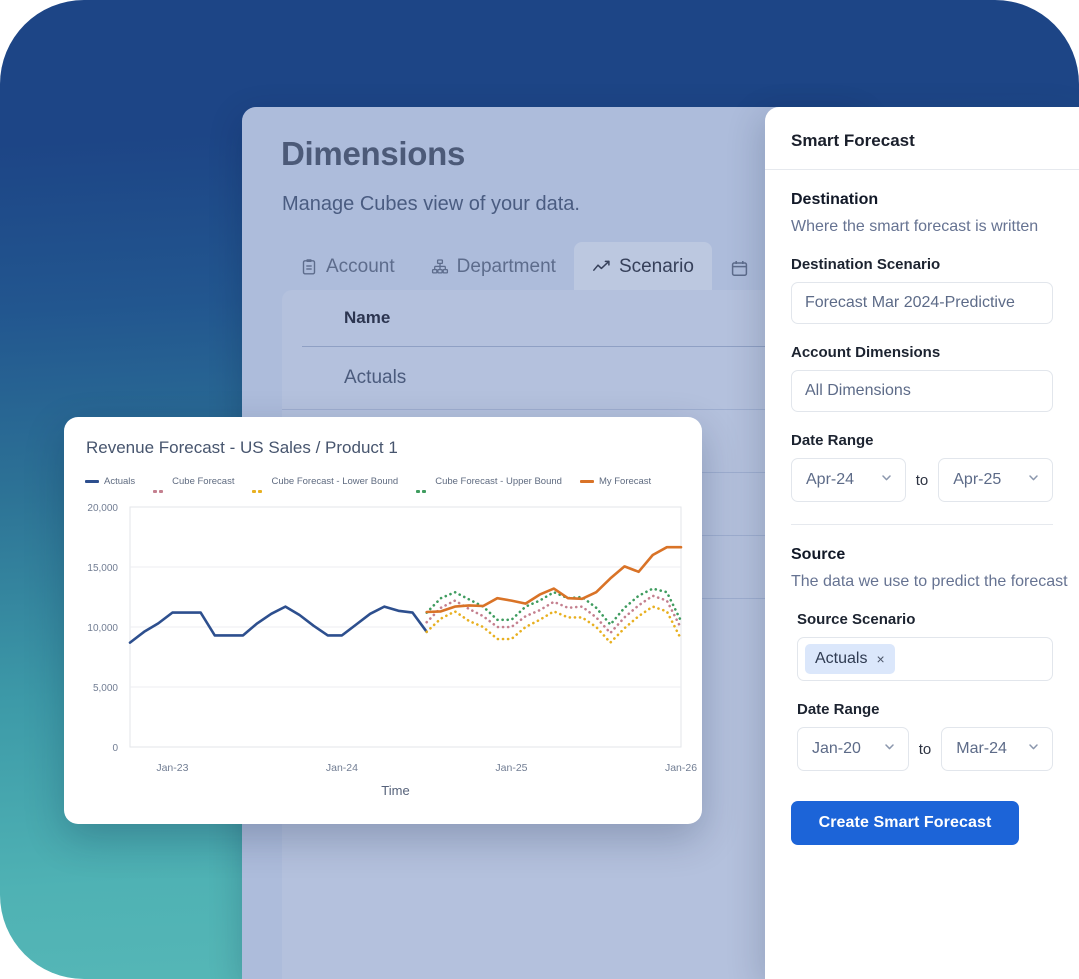 The image size is (1079, 979). What do you see at coordinates (120, 481) in the screenshot?
I see `legend-label: Actuals` at bounding box center [120, 481].